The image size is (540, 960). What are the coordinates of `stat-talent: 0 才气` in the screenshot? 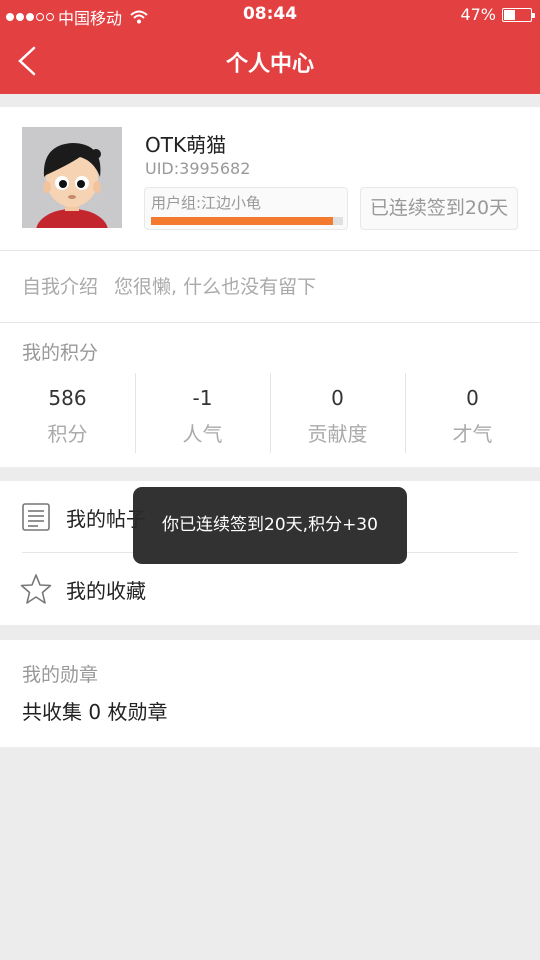 It's located at (472, 413).